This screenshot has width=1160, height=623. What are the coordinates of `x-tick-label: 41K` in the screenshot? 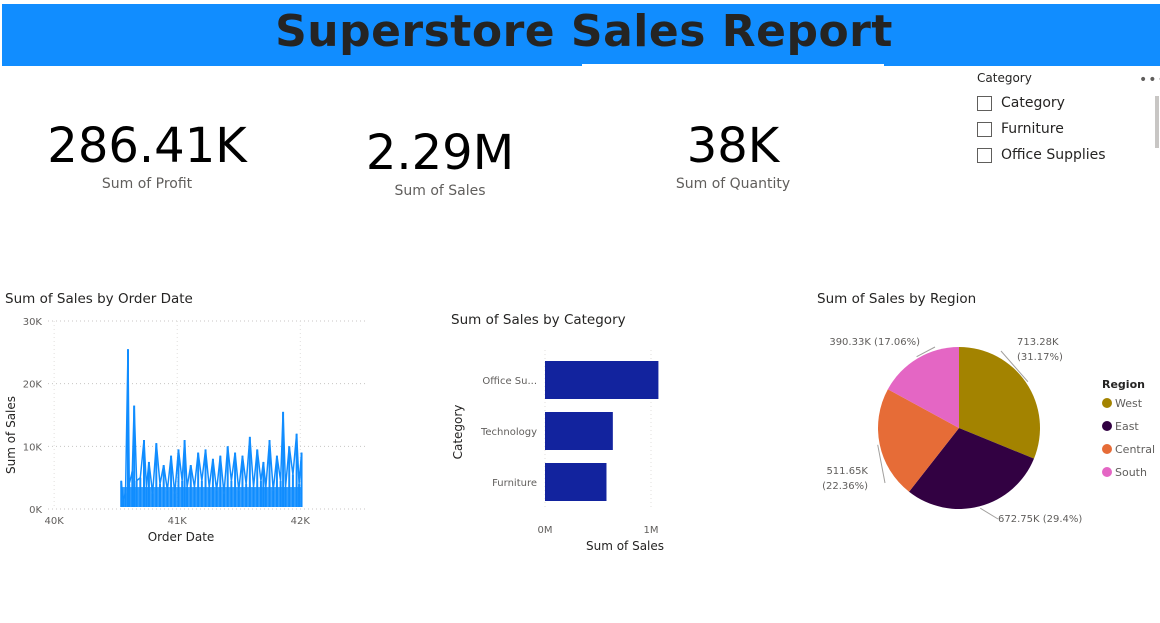 It's located at (178, 521).